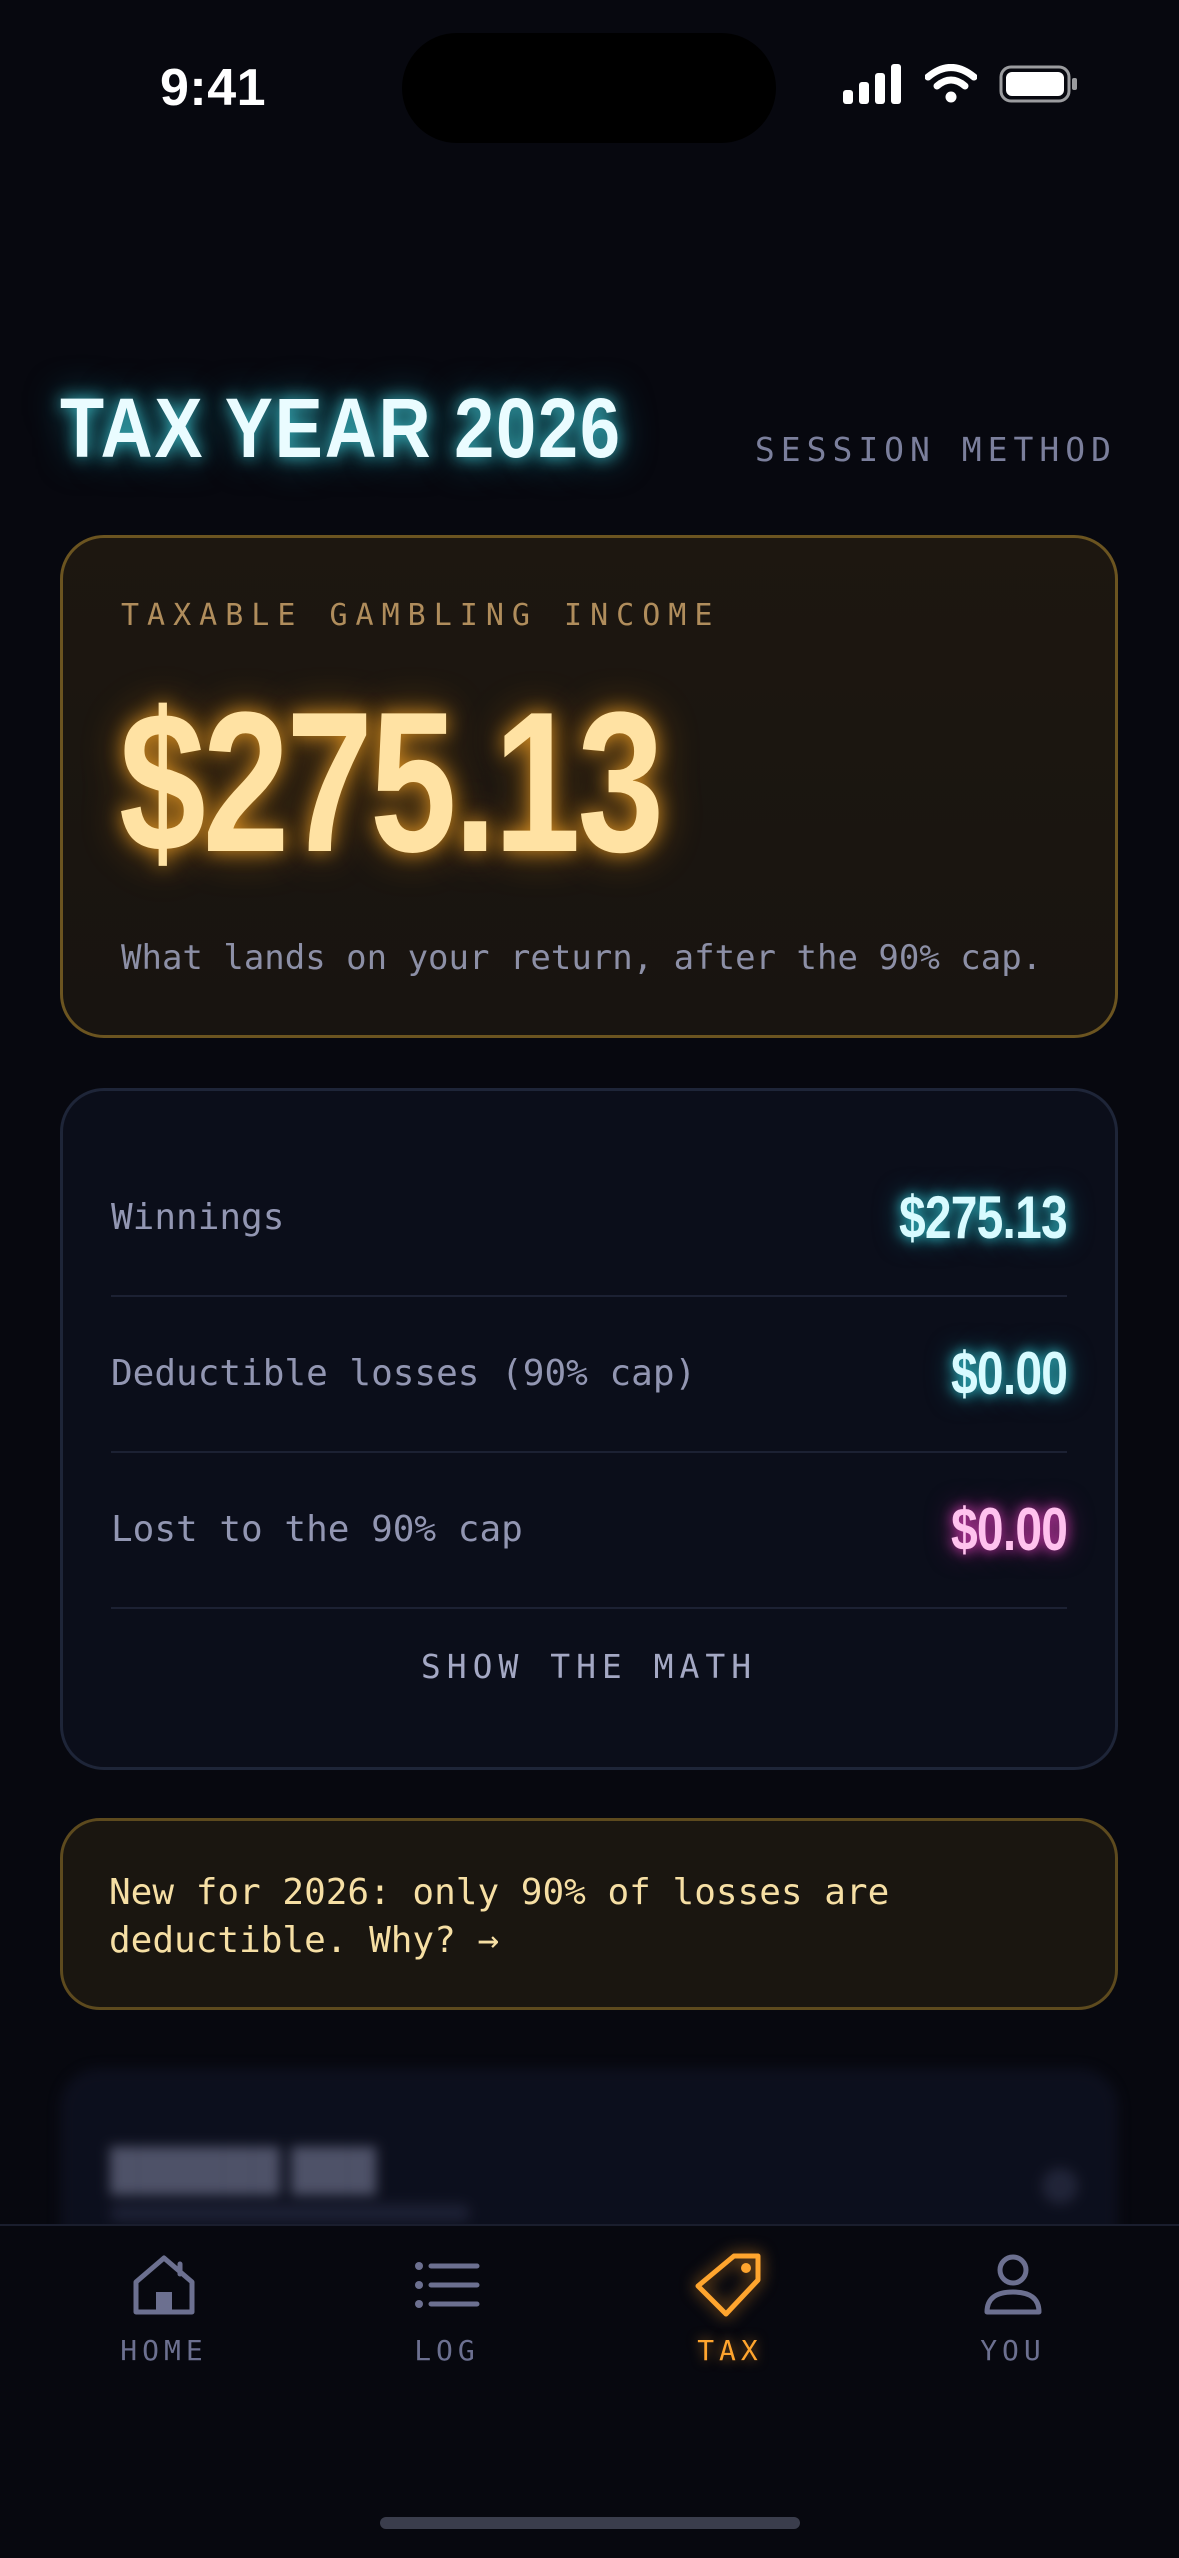 The width and height of the screenshot is (1179, 2558). What do you see at coordinates (341, 428) in the screenshot?
I see `page-title: TAX YEAR 2026` at bounding box center [341, 428].